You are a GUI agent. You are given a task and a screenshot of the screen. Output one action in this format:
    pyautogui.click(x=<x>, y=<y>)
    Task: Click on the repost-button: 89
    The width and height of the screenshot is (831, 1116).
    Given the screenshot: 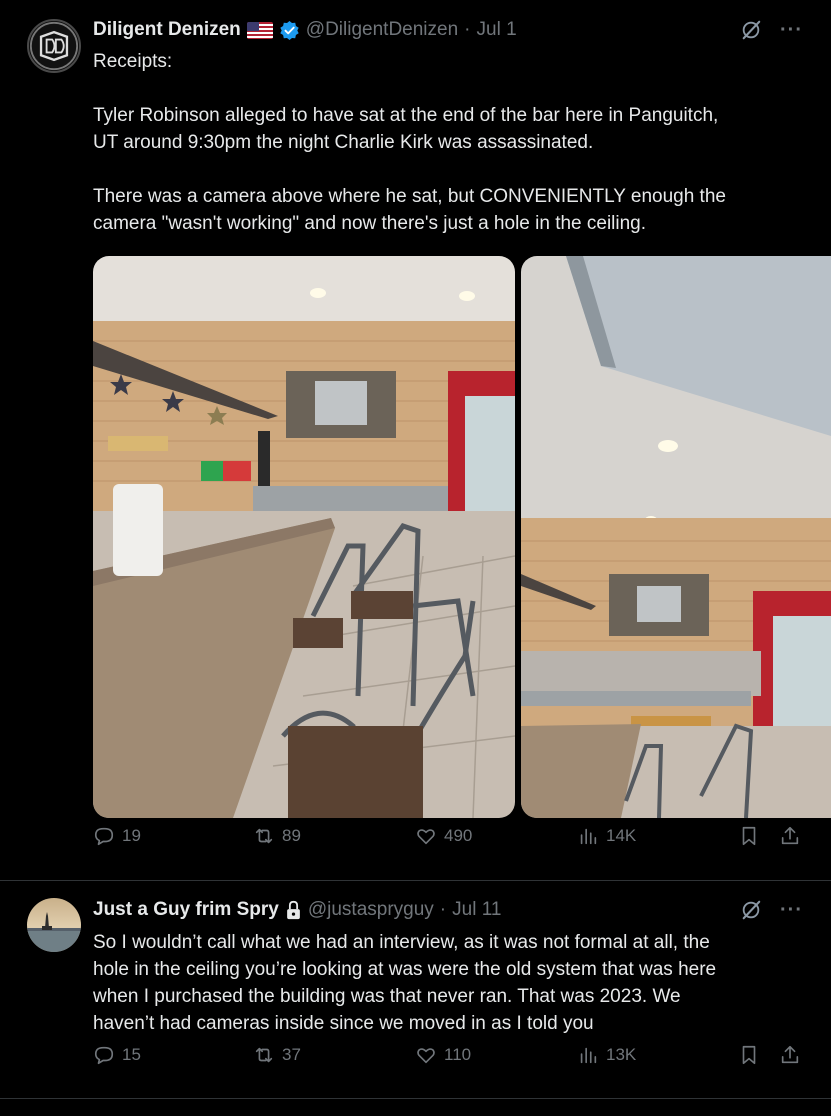 What is the action you would take?
    pyautogui.click(x=277, y=836)
    